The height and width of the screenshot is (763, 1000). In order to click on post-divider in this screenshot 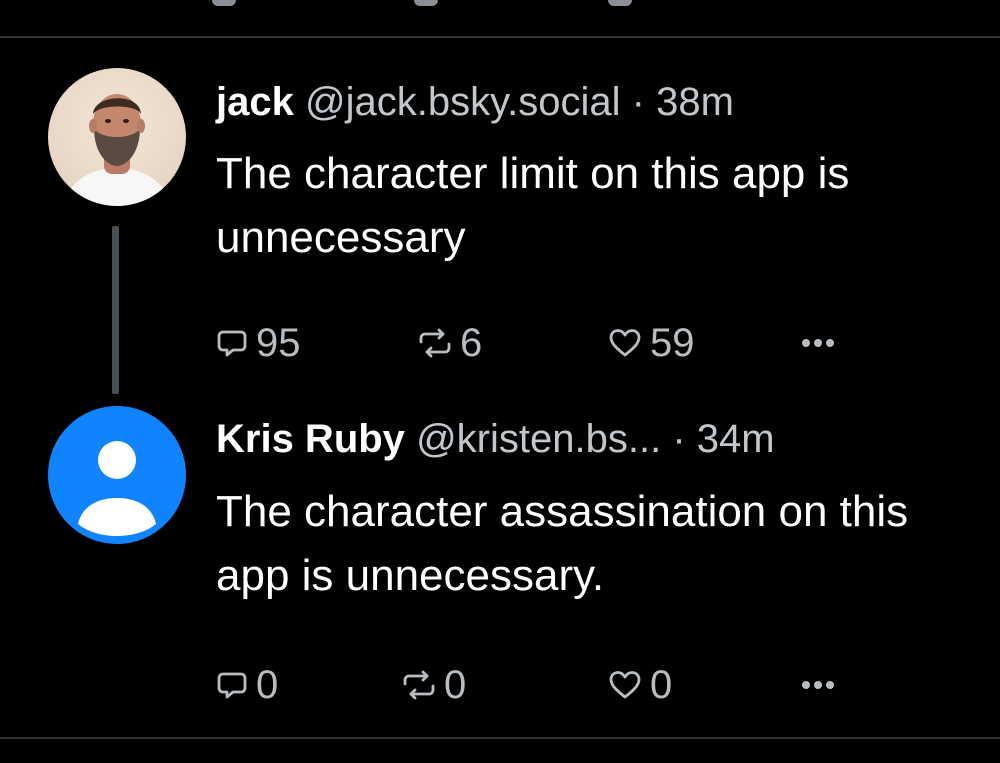, I will do `click(500, 738)`.